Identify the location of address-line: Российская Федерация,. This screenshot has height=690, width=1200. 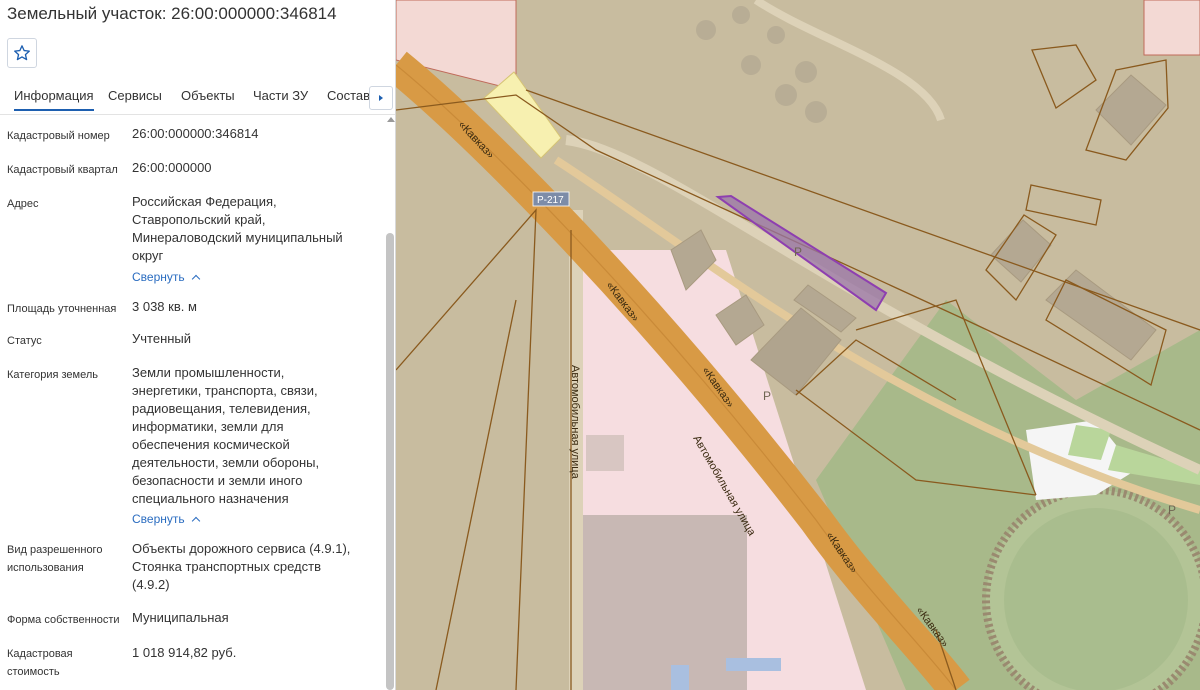
(204, 201).